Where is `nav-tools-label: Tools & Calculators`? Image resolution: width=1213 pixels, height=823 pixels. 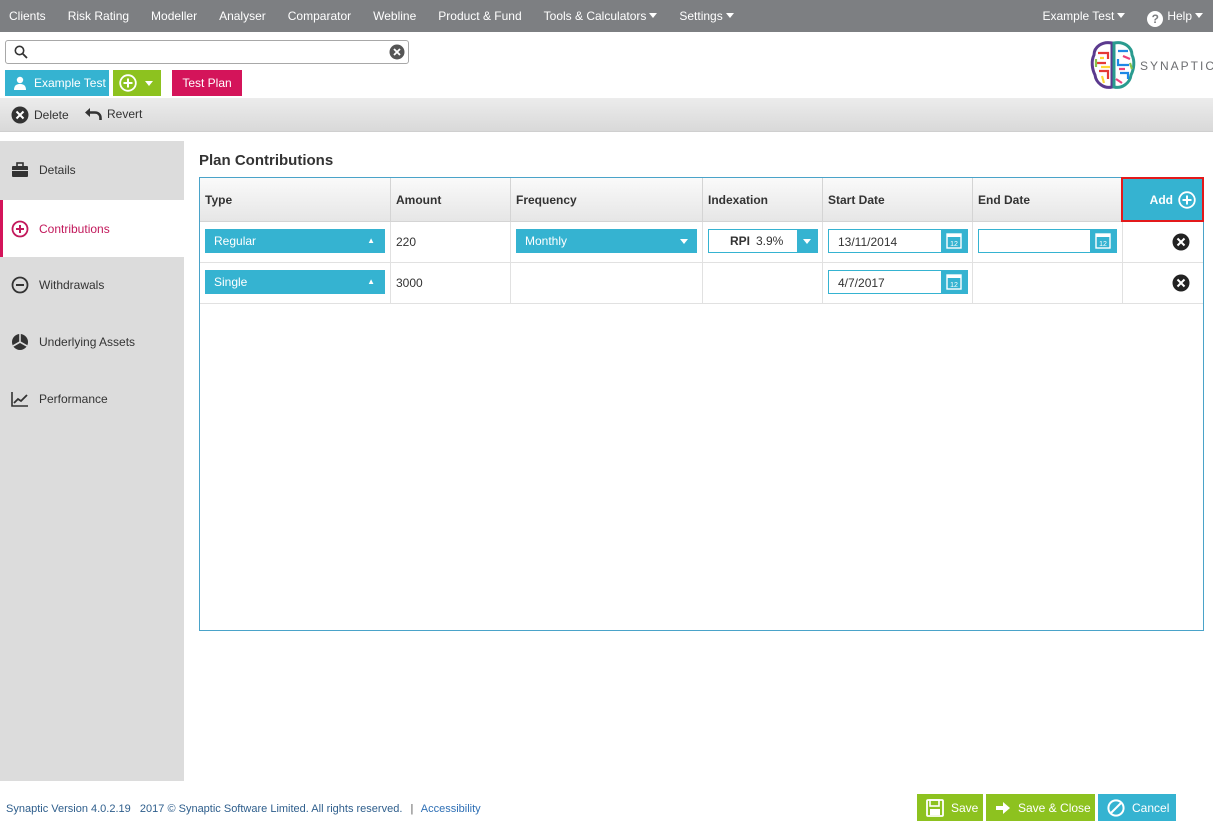
nav-tools-label: Tools & Calculators is located at coordinates (595, 16).